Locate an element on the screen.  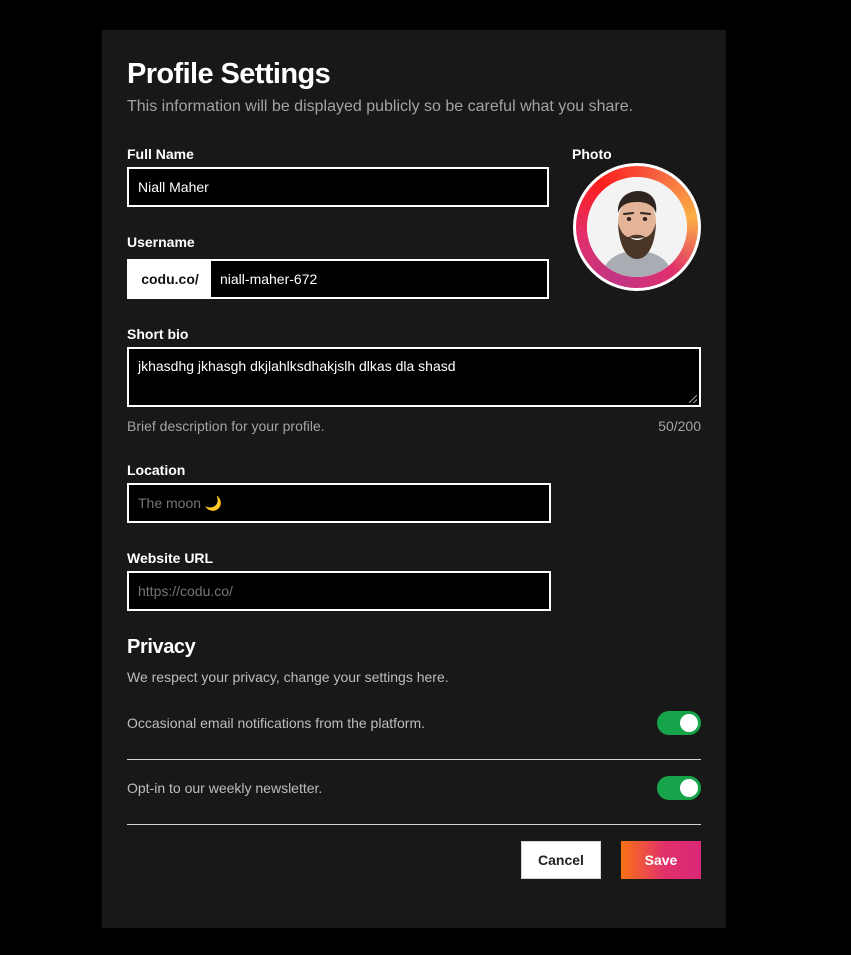
location-input is located at coordinates (339, 503).